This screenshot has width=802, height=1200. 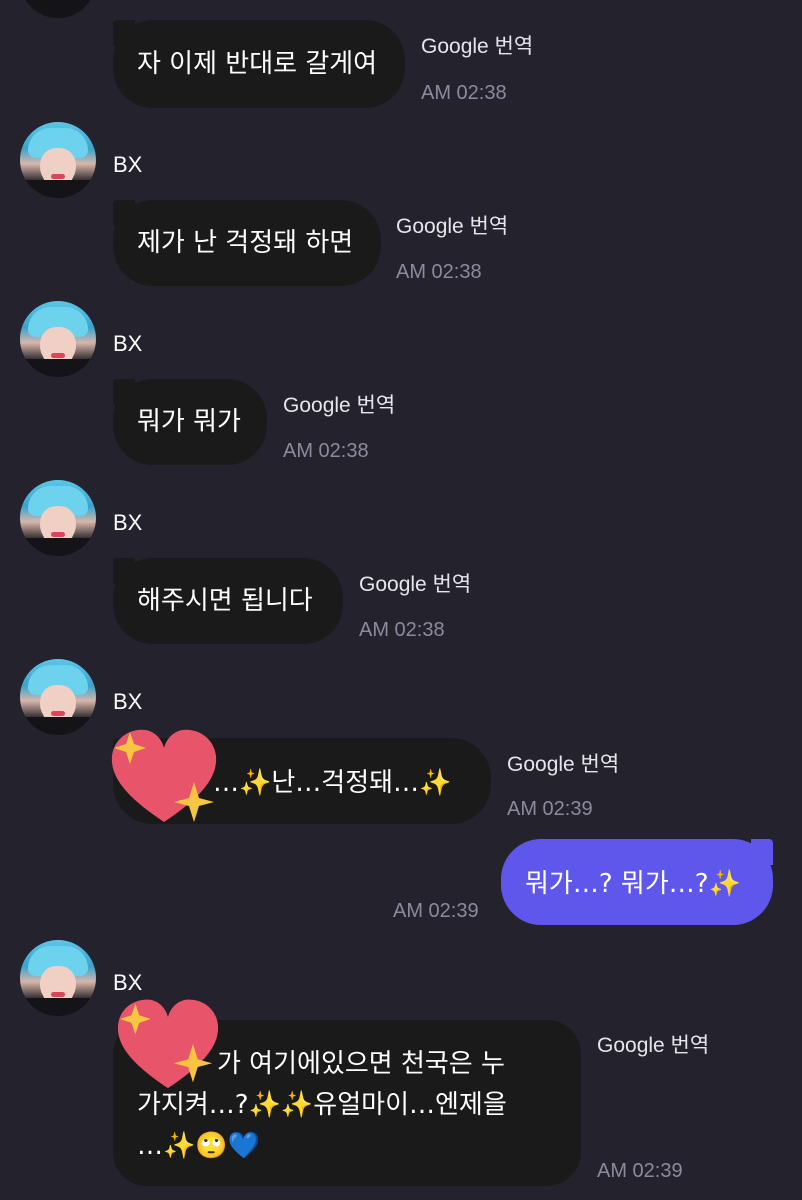 I want to click on sent-message-bubble: 뭐가…? 뭐가…?✨, so click(x=637, y=882).